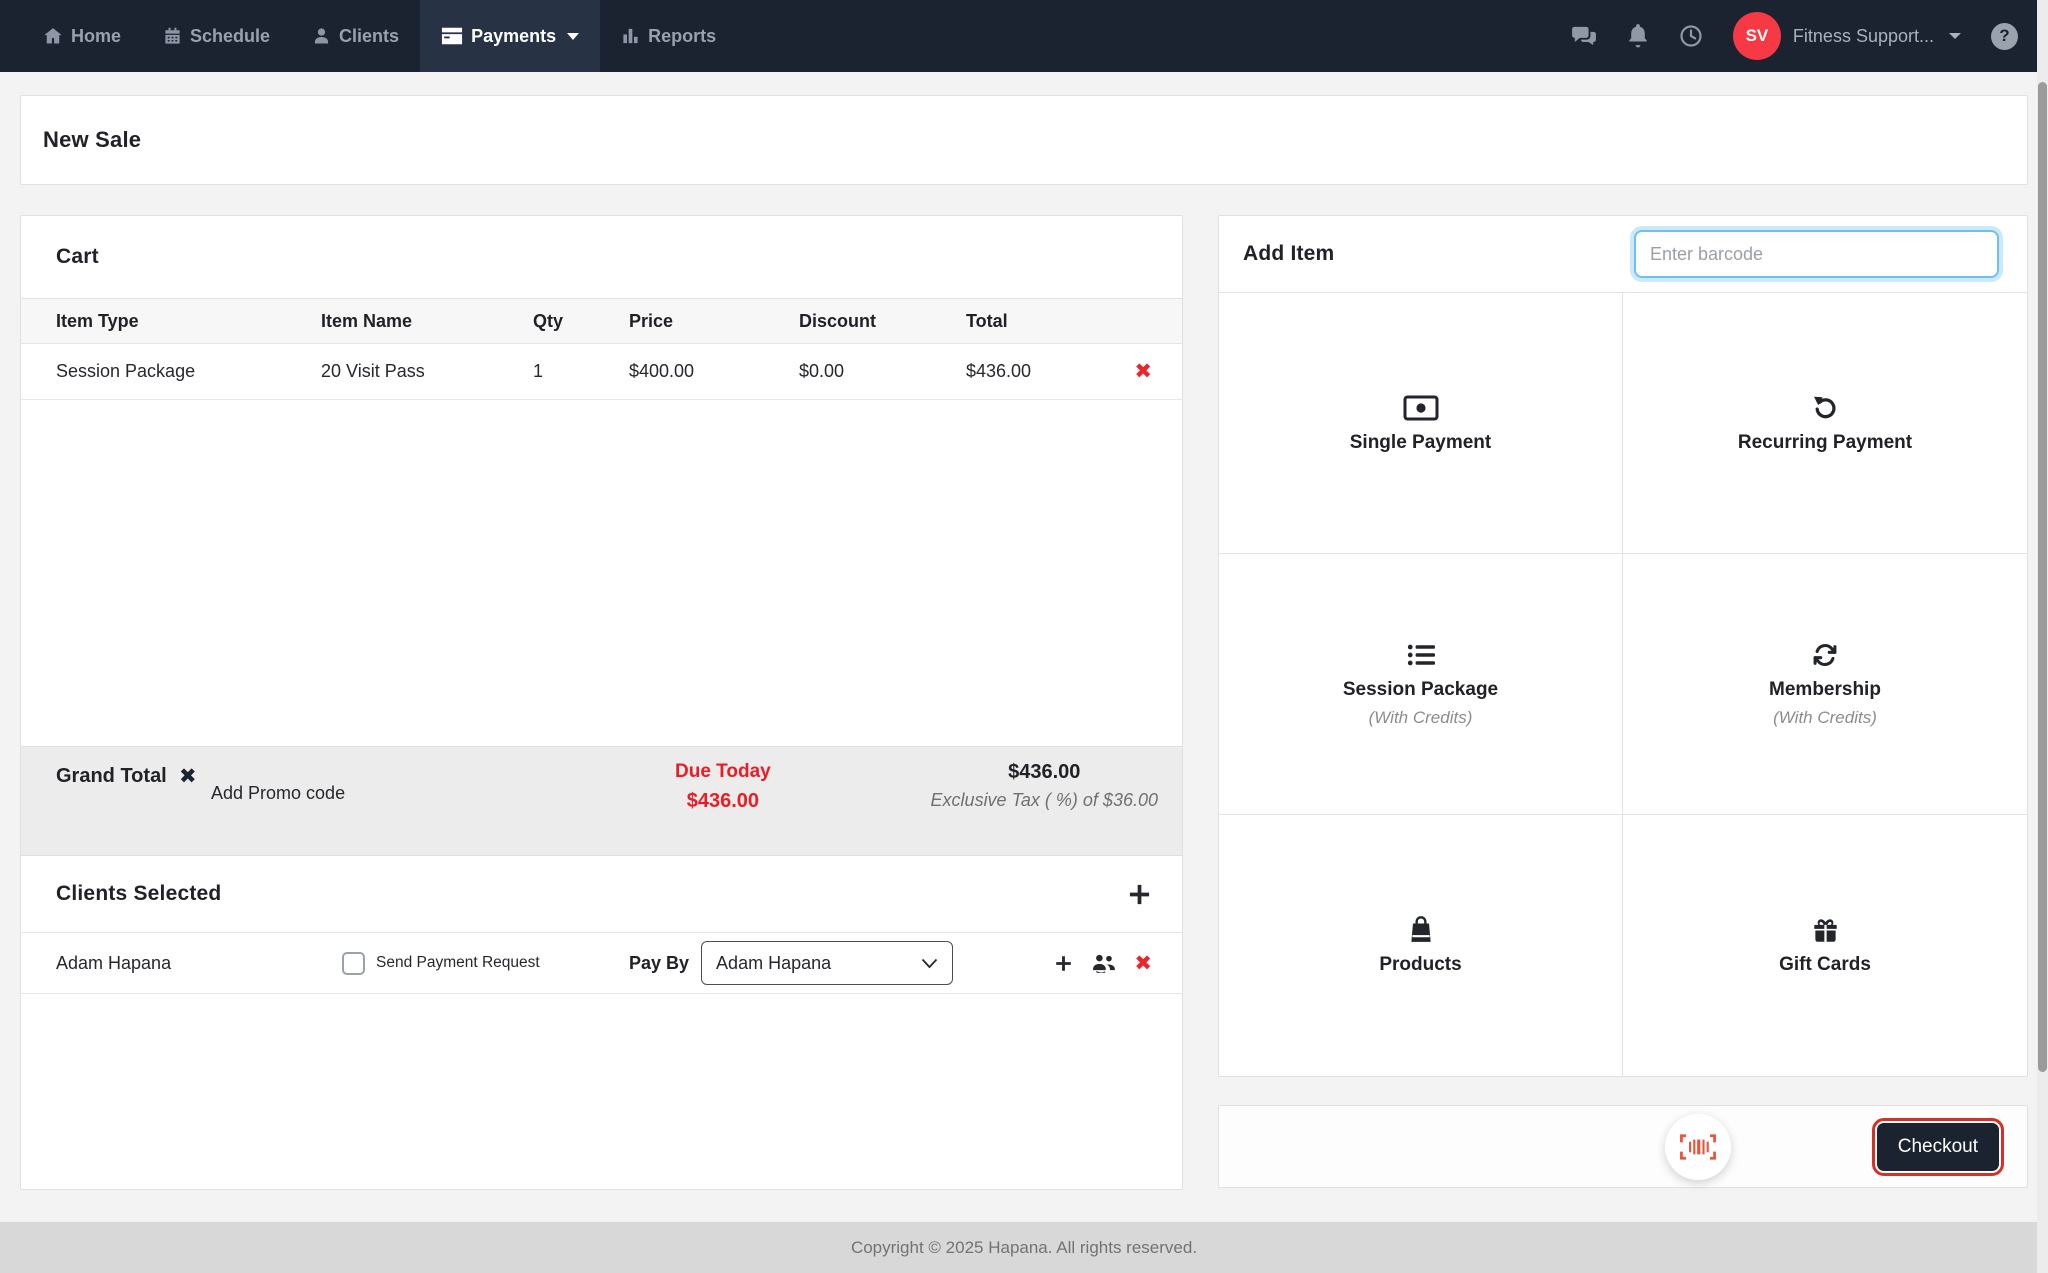 The width and height of the screenshot is (2048, 1273). I want to click on tile-membership: Membership (With Credits), so click(1825, 684).